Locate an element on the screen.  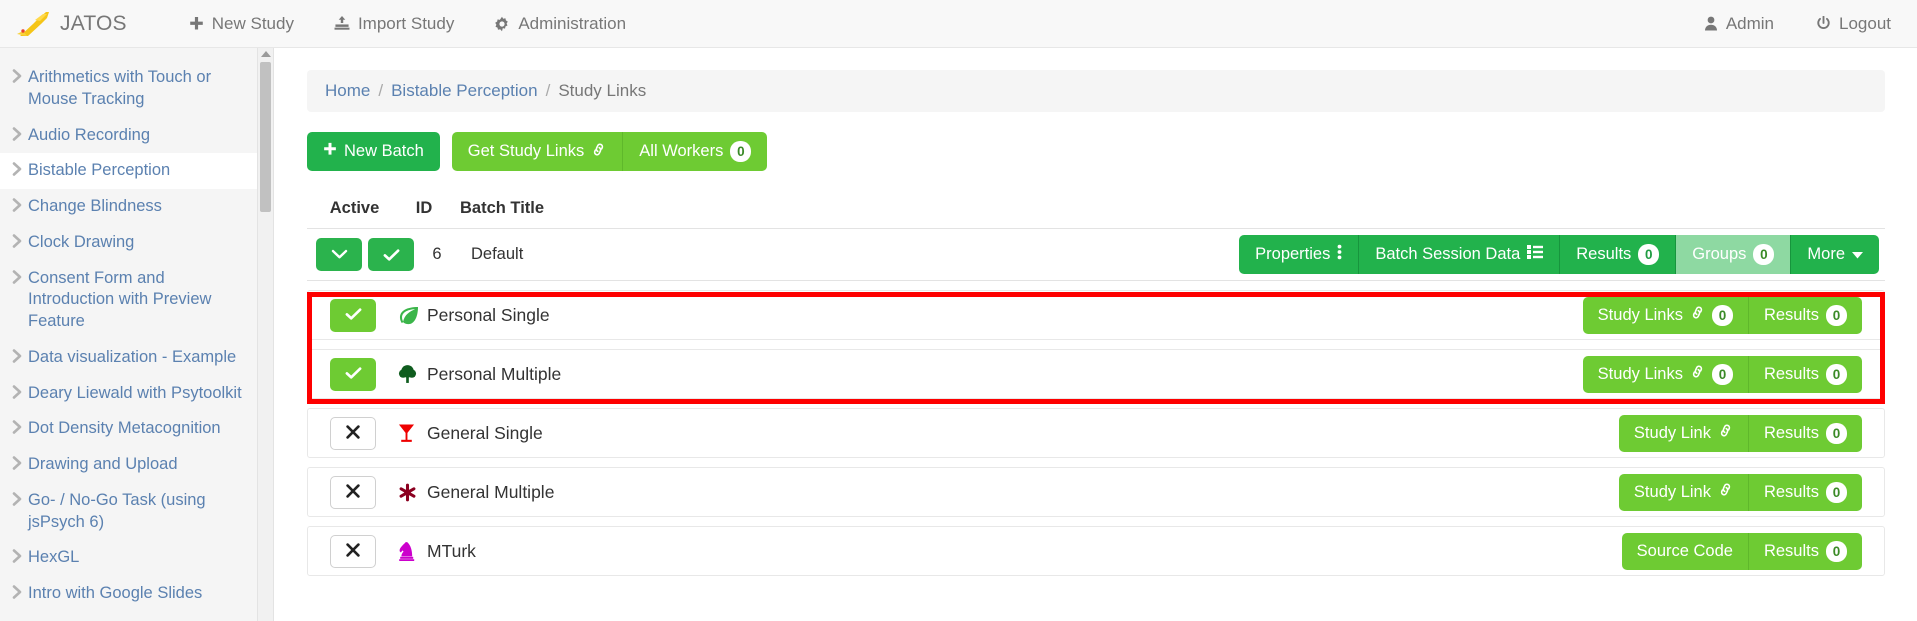
worker-mturk-results-button: Results 0 is located at coordinates (1804, 551).